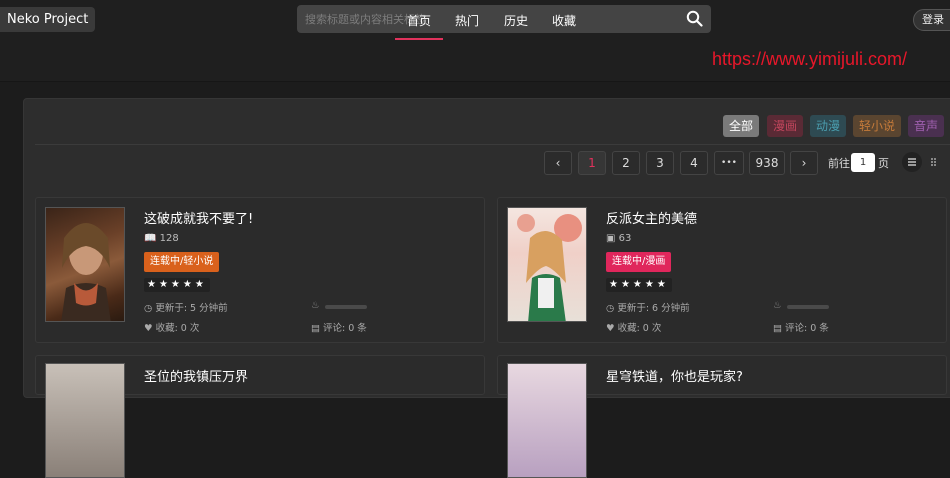 Image resolution: width=950 pixels, height=478 pixels. Describe the element at coordinates (839, 163) in the screenshot. I see `goto-prefix: 前往` at that location.